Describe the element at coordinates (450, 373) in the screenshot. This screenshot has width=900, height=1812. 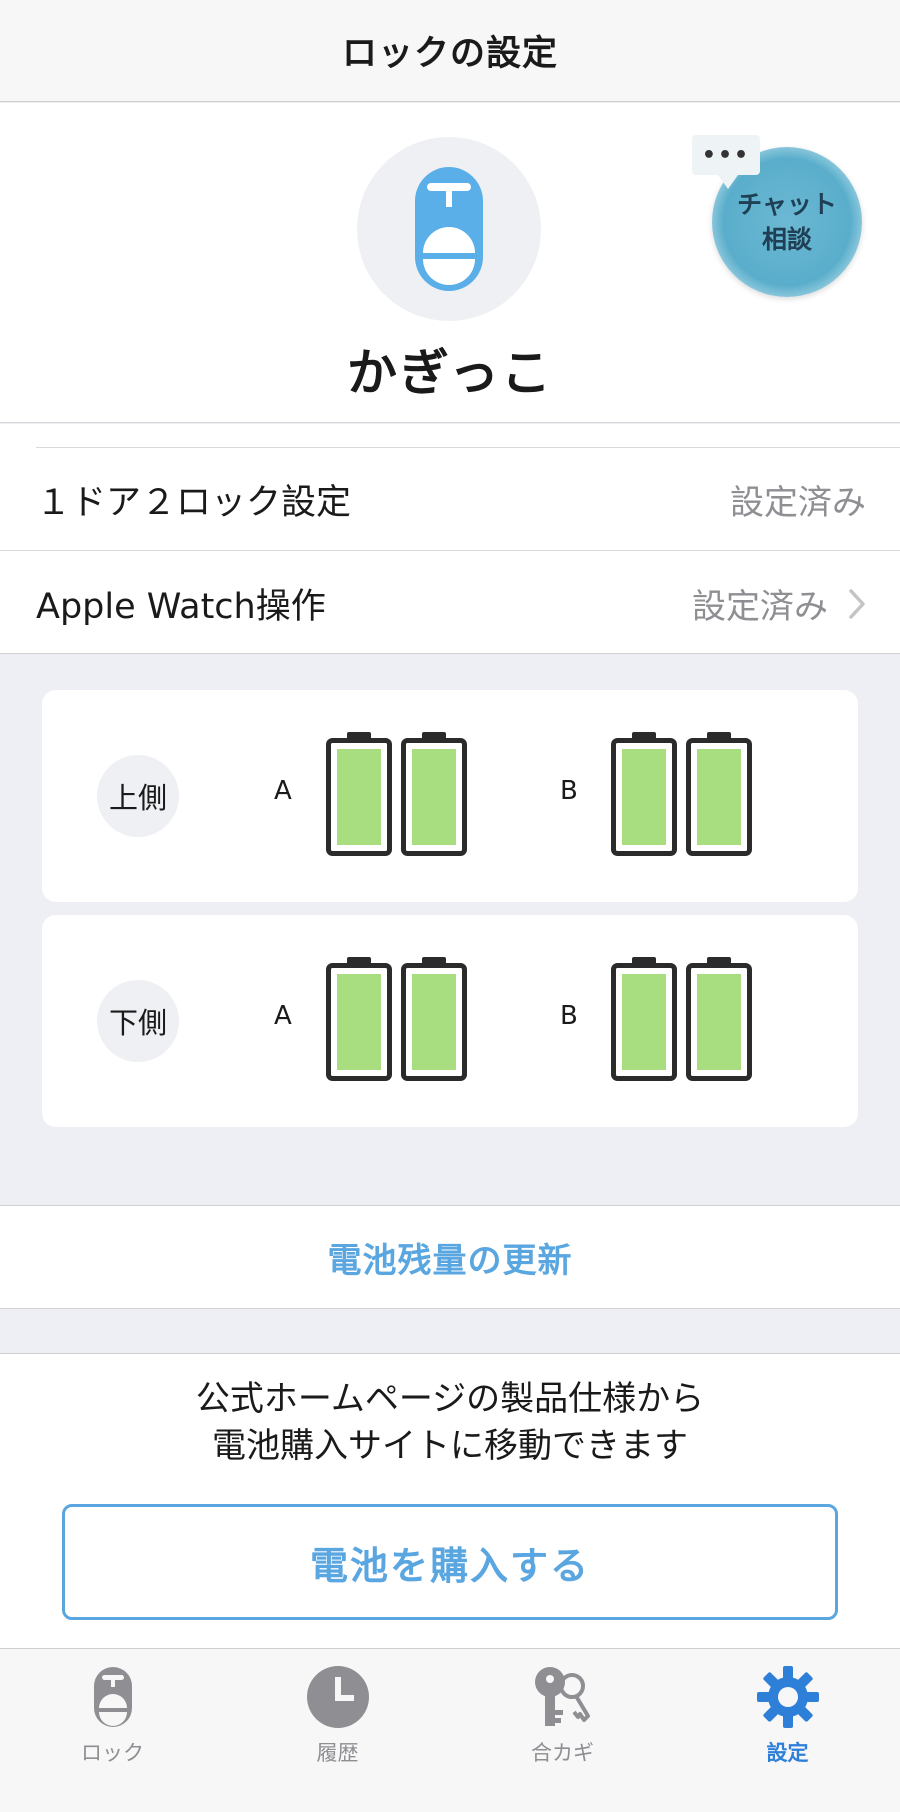
I see `device-name: かぎっこ` at that location.